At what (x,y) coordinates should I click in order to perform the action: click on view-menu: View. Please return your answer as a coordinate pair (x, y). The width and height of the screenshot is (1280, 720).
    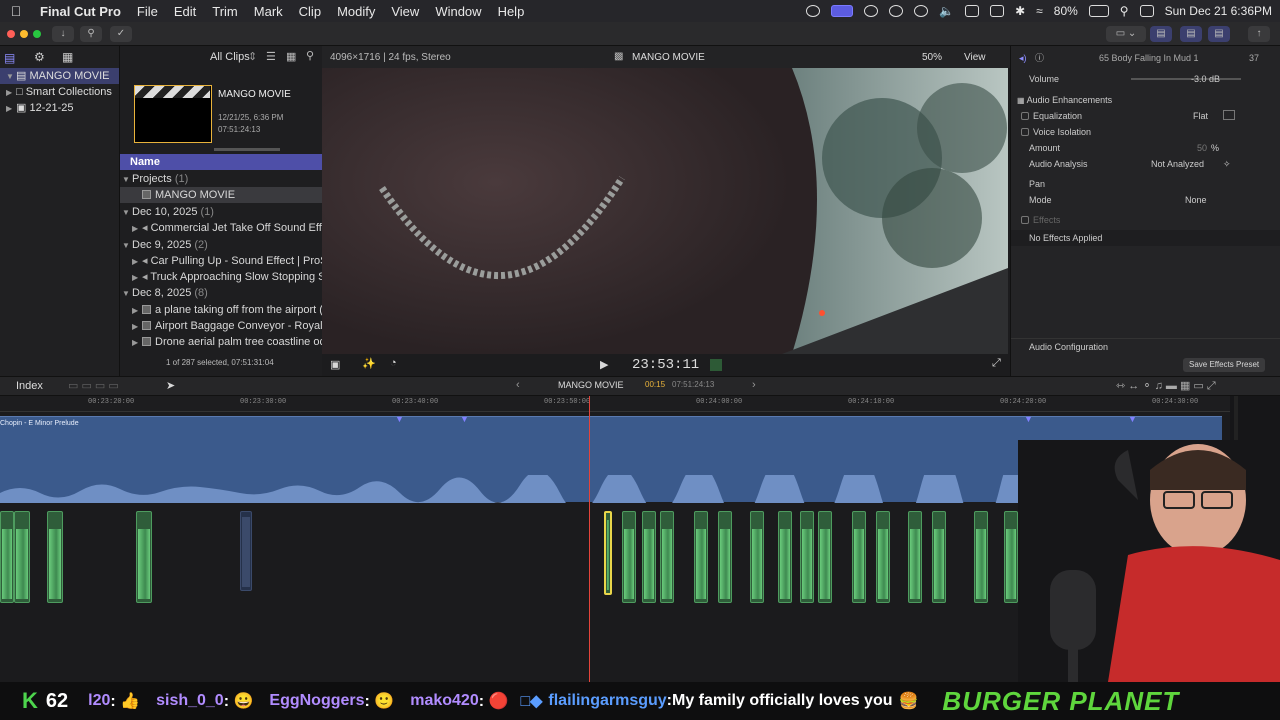
    Looking at the image, I should click on (975, 57).